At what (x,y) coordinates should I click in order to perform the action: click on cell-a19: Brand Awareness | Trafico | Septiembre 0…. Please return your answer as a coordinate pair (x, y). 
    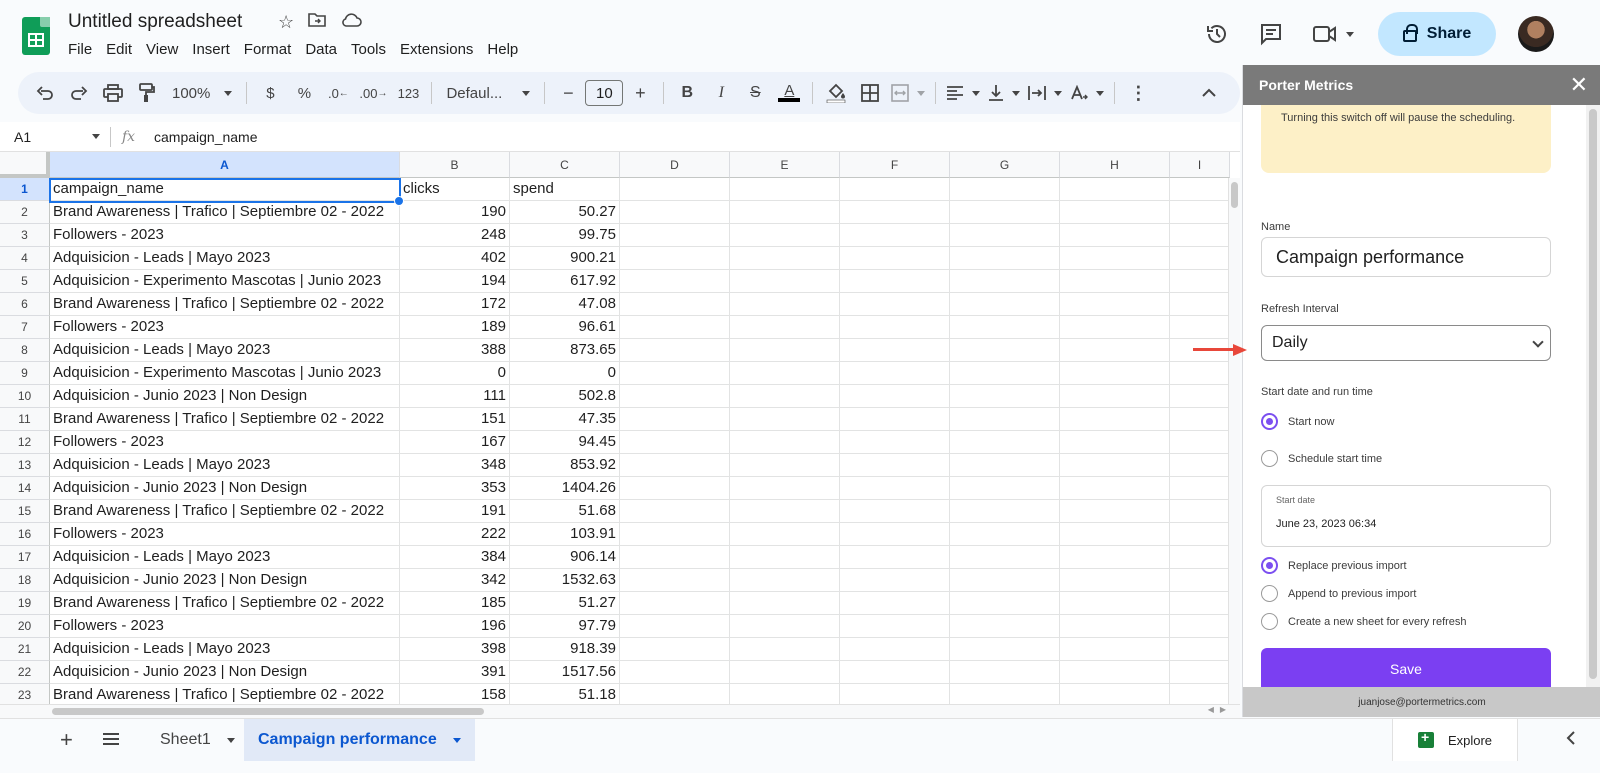
    Looking at the image, I should click on (225, 603).